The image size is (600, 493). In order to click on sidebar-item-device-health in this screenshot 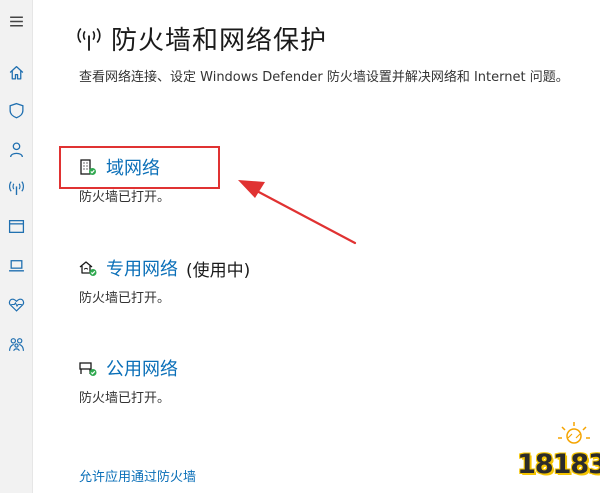, I will do `click(16, 304)`.